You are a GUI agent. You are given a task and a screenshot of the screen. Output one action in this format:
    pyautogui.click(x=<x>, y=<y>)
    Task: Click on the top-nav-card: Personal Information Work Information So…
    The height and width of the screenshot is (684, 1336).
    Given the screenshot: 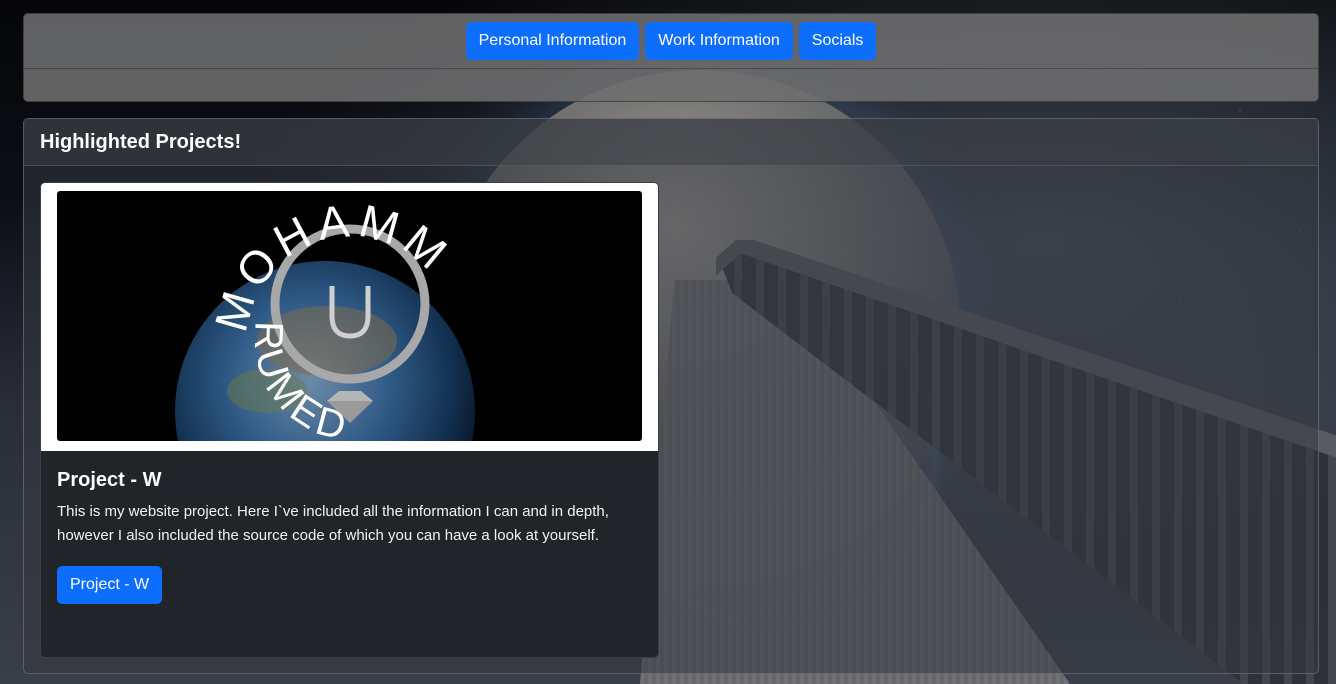 What is the action you would take?
    pyautogui.click(x=671, y=57)
    